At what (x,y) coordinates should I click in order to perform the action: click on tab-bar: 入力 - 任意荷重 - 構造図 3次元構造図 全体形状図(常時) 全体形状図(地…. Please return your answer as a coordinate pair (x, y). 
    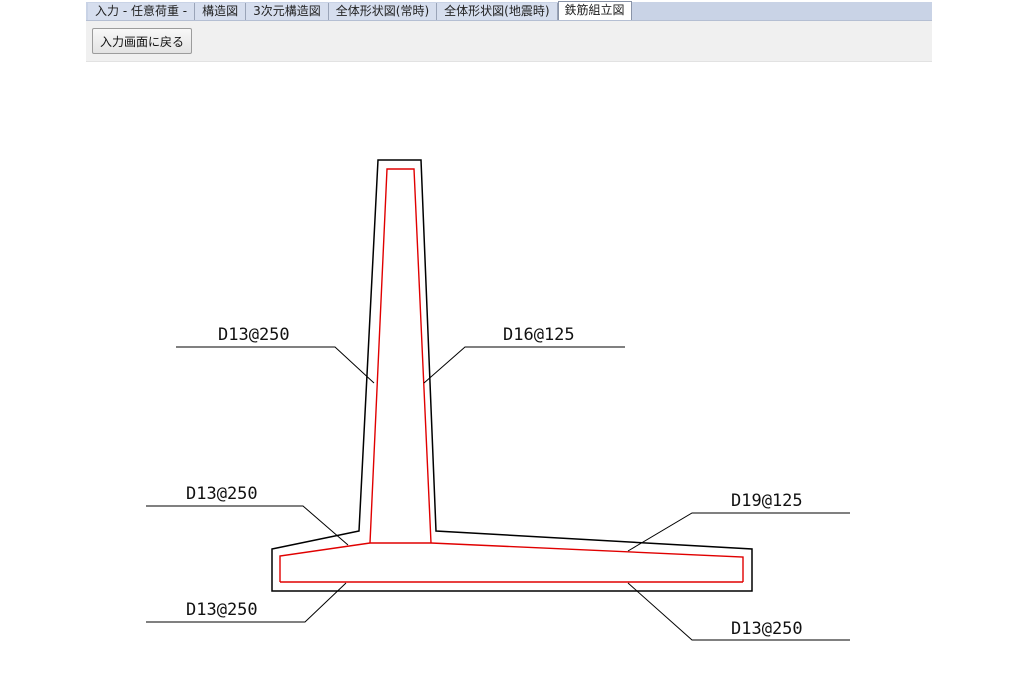
    Looking at the image, I should click on (509, 11).